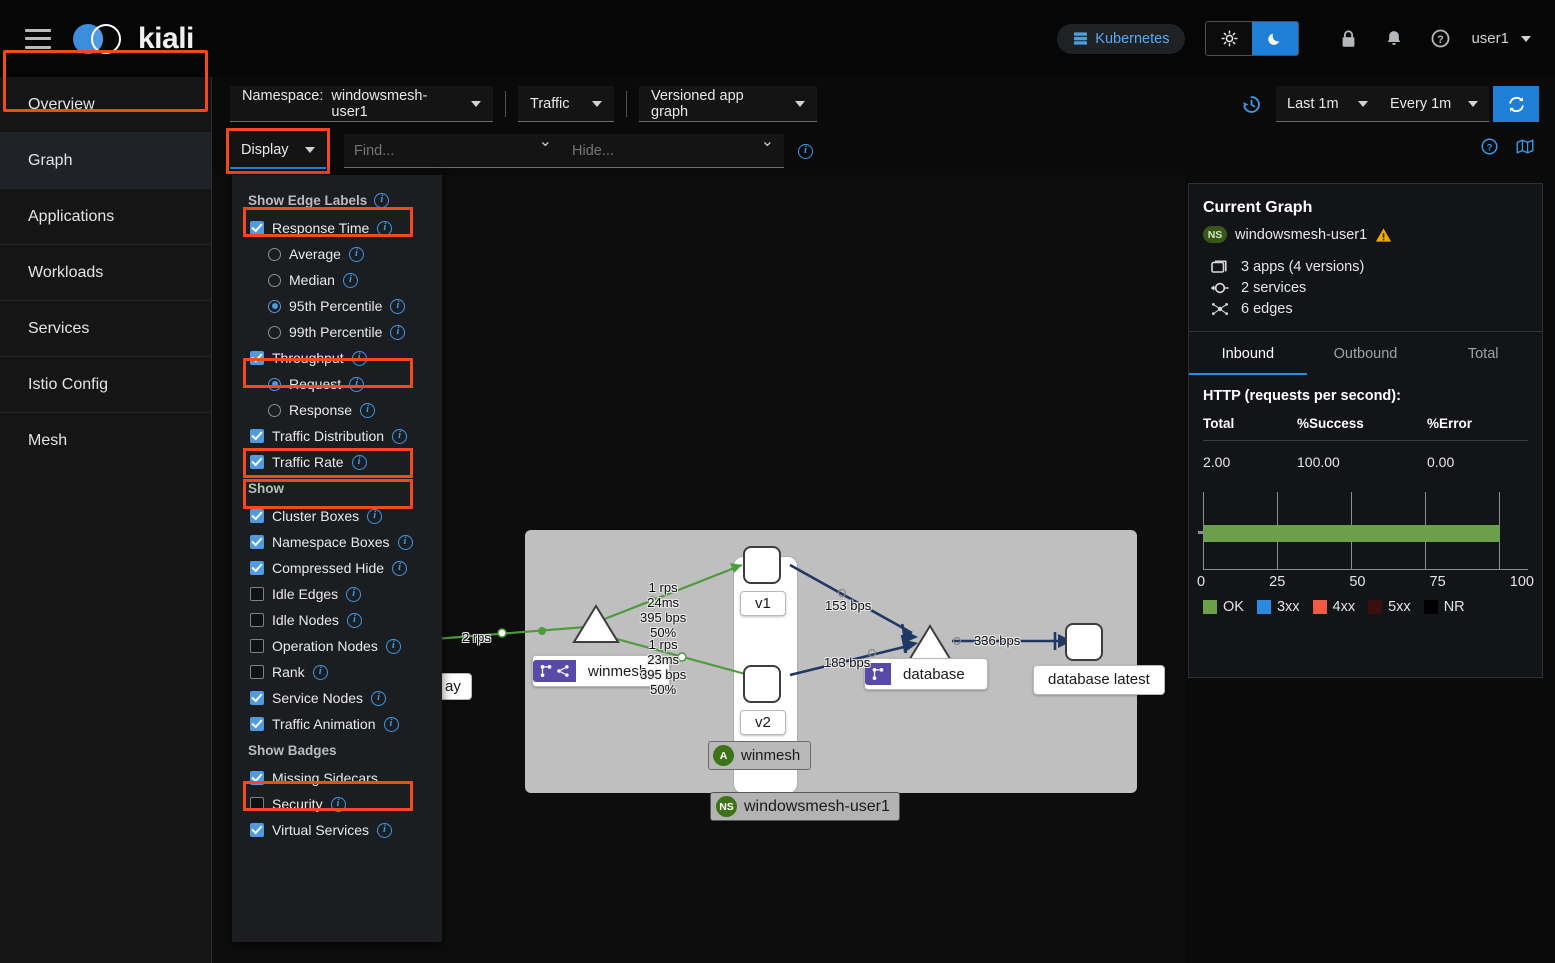 Image resolution: width=1555 pixels, height=963 pixels. What do you see at coordinates (105, 217) in the screenshot?
I see `sidebar-item-applications: Applications` at bounding box center [105, 217].